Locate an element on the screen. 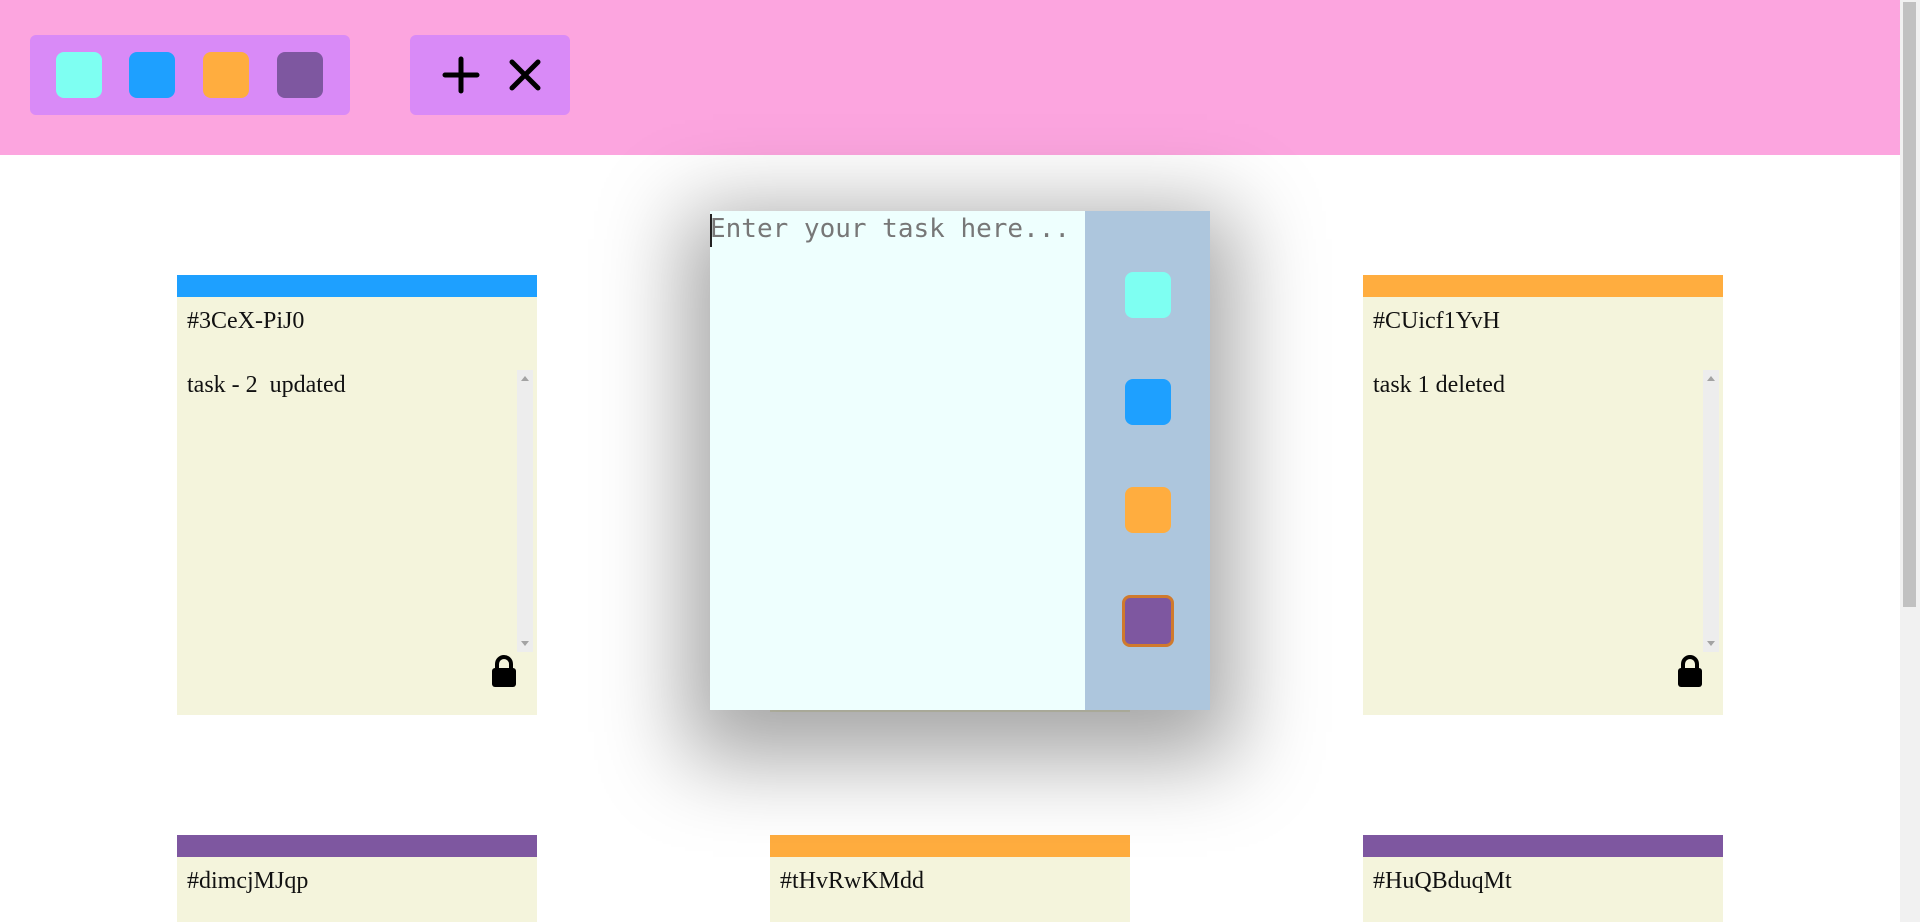 The width and height of the screenshot is (1920, 922). color-filter-group is located at coordinates (190, 75).